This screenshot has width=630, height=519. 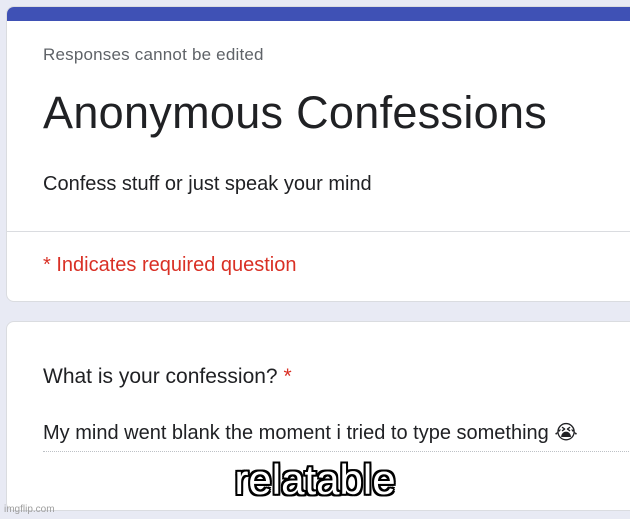 I want to click on responses-notice: Responses cannot be edited, so click(x=153, y=54).